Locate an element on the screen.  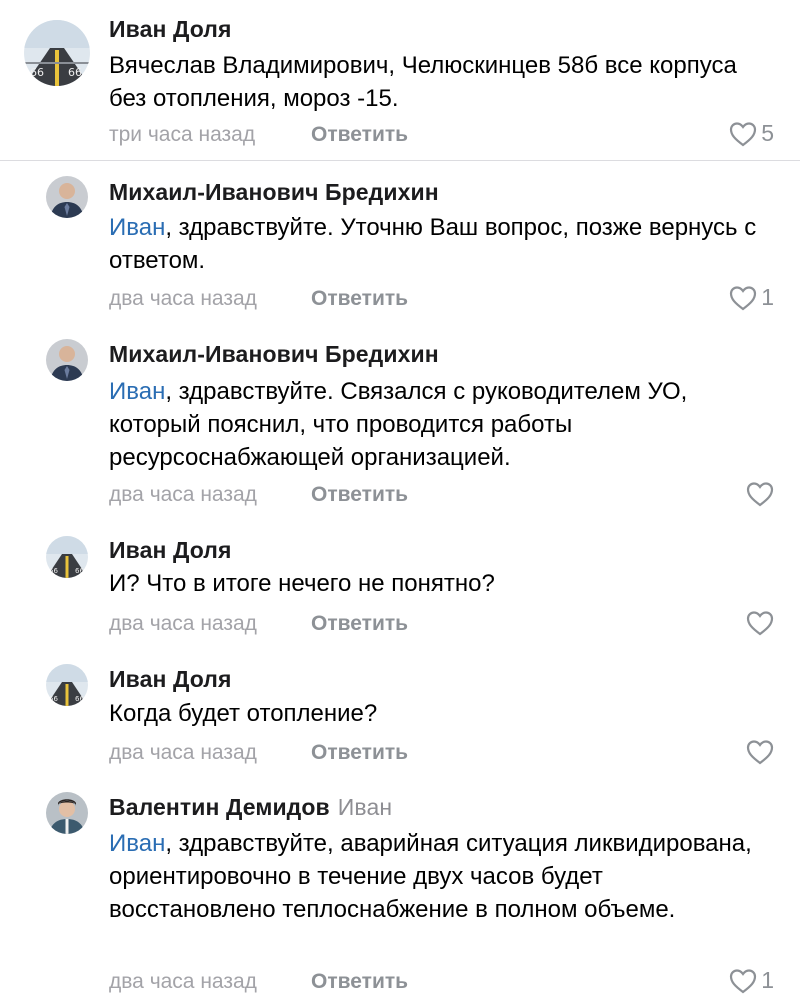
comment-time: три часа назад is located at coordinates (182, 134).